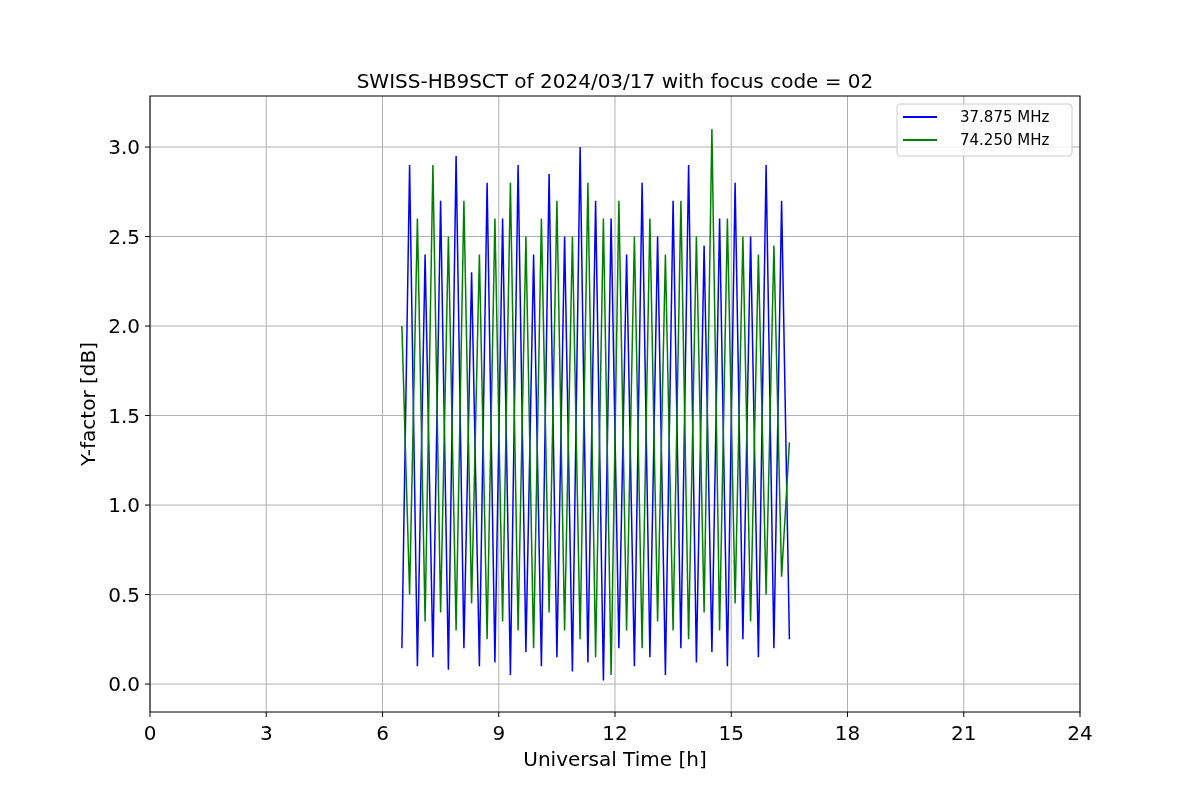 The width and height of the screenshot is (1200, 800). Describe the element at coordinates (150, 733) in the screenshot. I see `x-tick-label: 0` at that location.